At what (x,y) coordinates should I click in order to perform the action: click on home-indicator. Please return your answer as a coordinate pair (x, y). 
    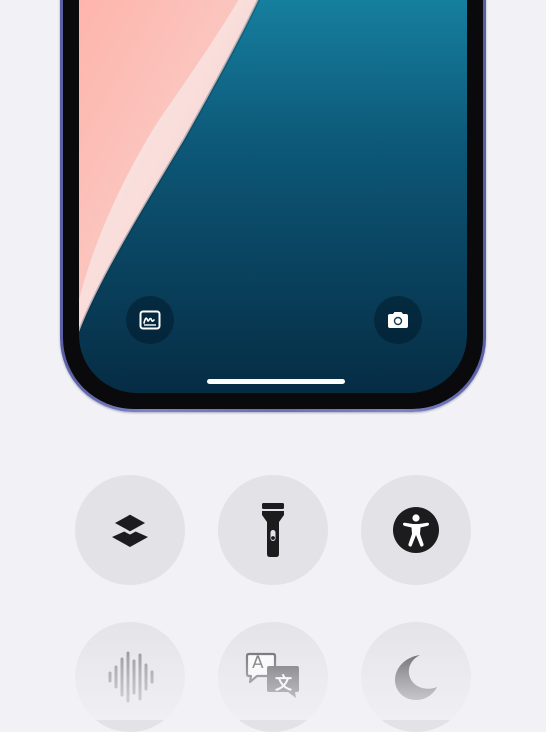
    Looking at the image, I should click on (276, 381).